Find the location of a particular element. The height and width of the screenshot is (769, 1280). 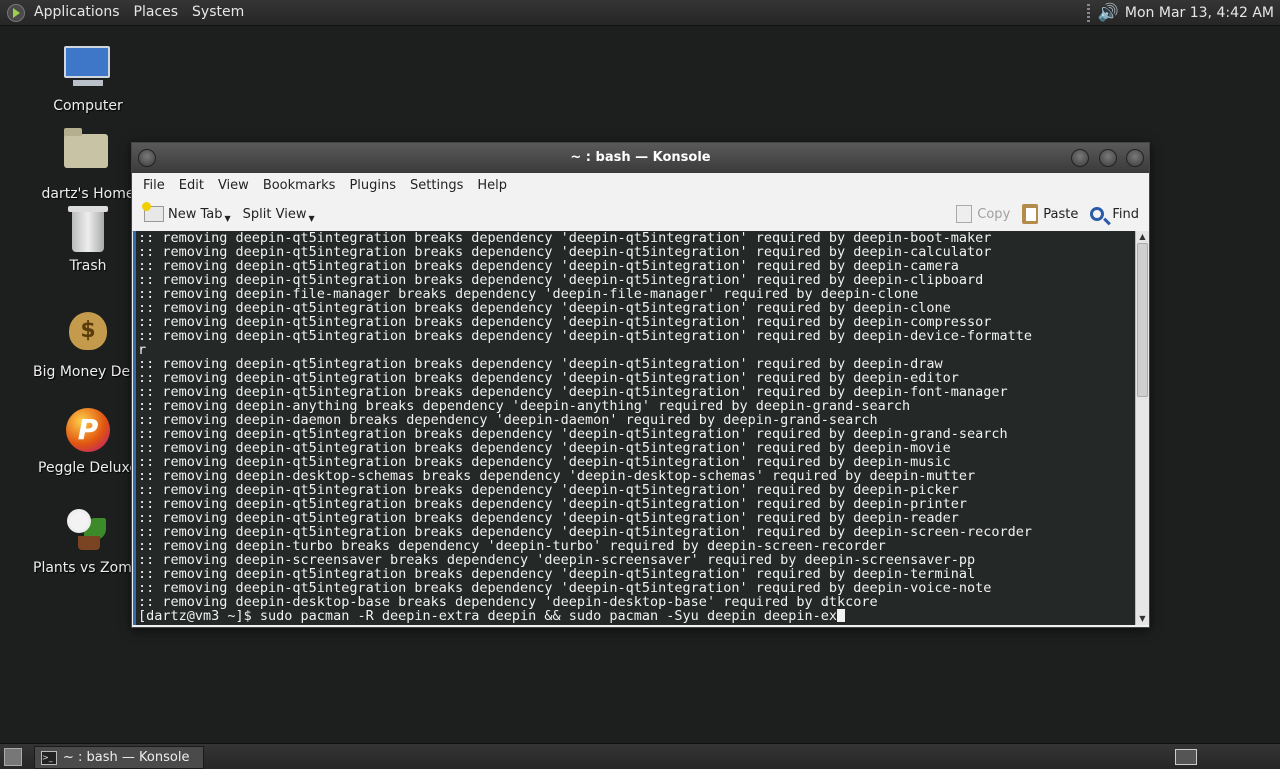

find-label: Find is located at coordinates (1125, 214).